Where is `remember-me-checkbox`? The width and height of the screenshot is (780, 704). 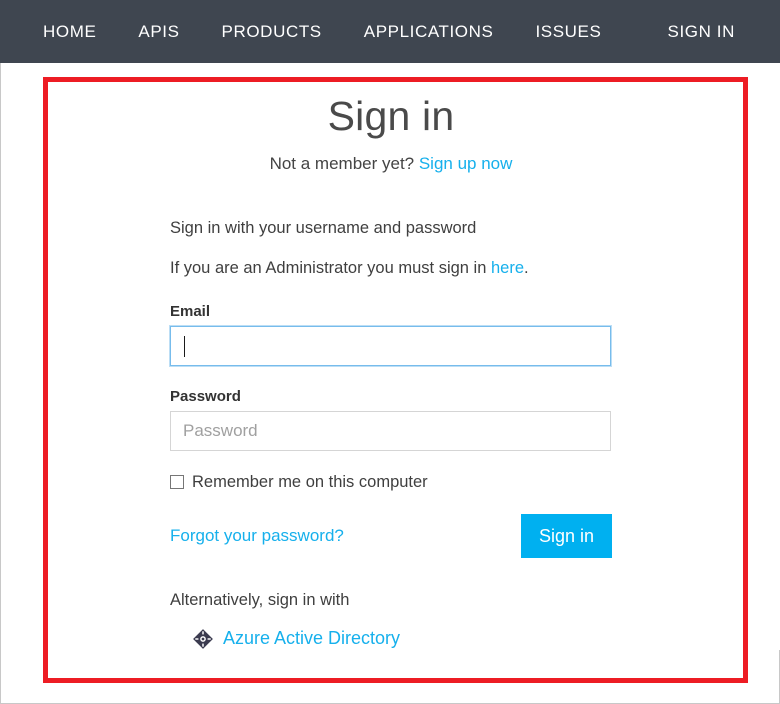 remember-me-checkbox is located at coordinates (177, 482).